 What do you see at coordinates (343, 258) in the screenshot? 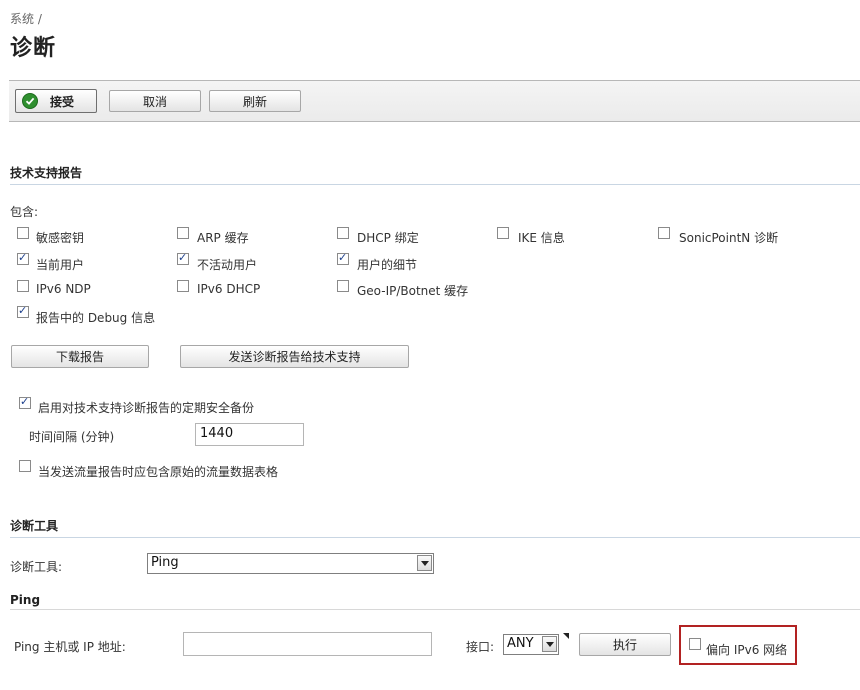
I see `checkbox-user-details` at bounding box center [343, 258].